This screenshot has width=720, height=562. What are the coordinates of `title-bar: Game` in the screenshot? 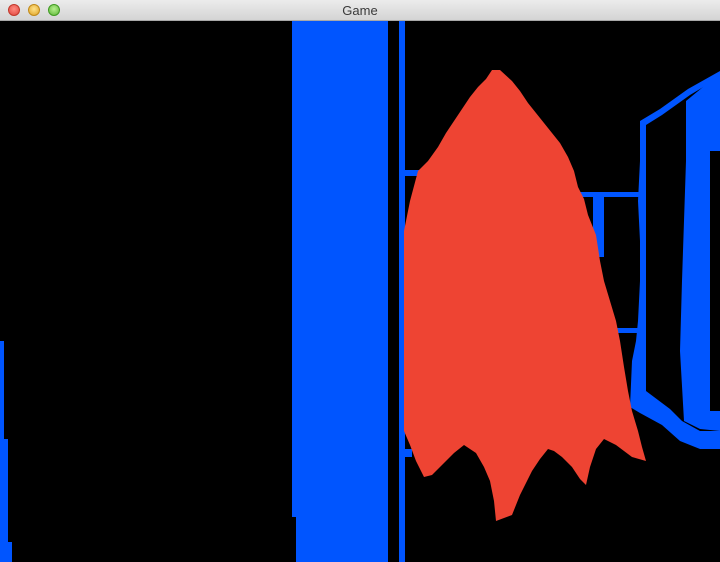 It's located at (360, 10).